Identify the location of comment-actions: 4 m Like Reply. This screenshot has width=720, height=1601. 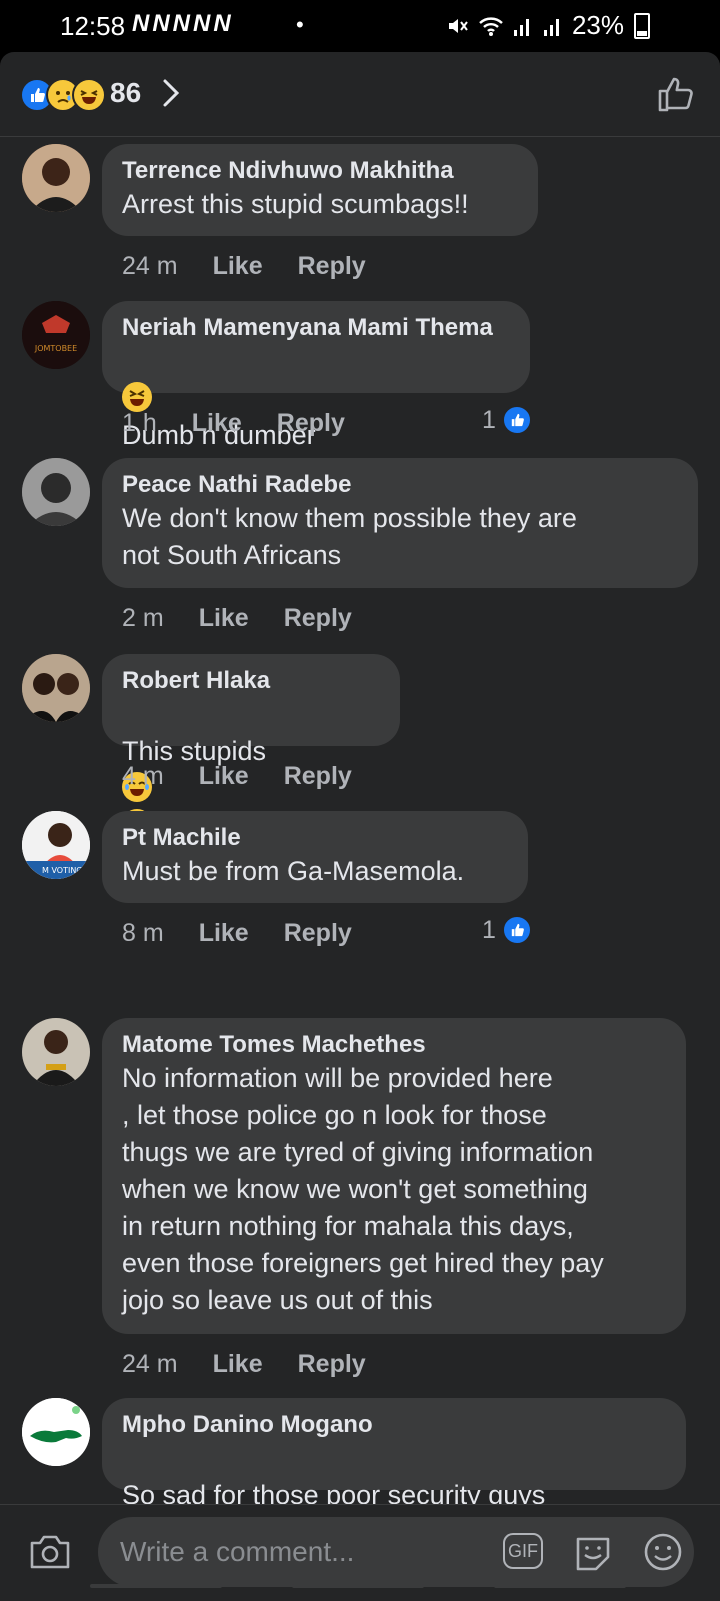
(237, 776).